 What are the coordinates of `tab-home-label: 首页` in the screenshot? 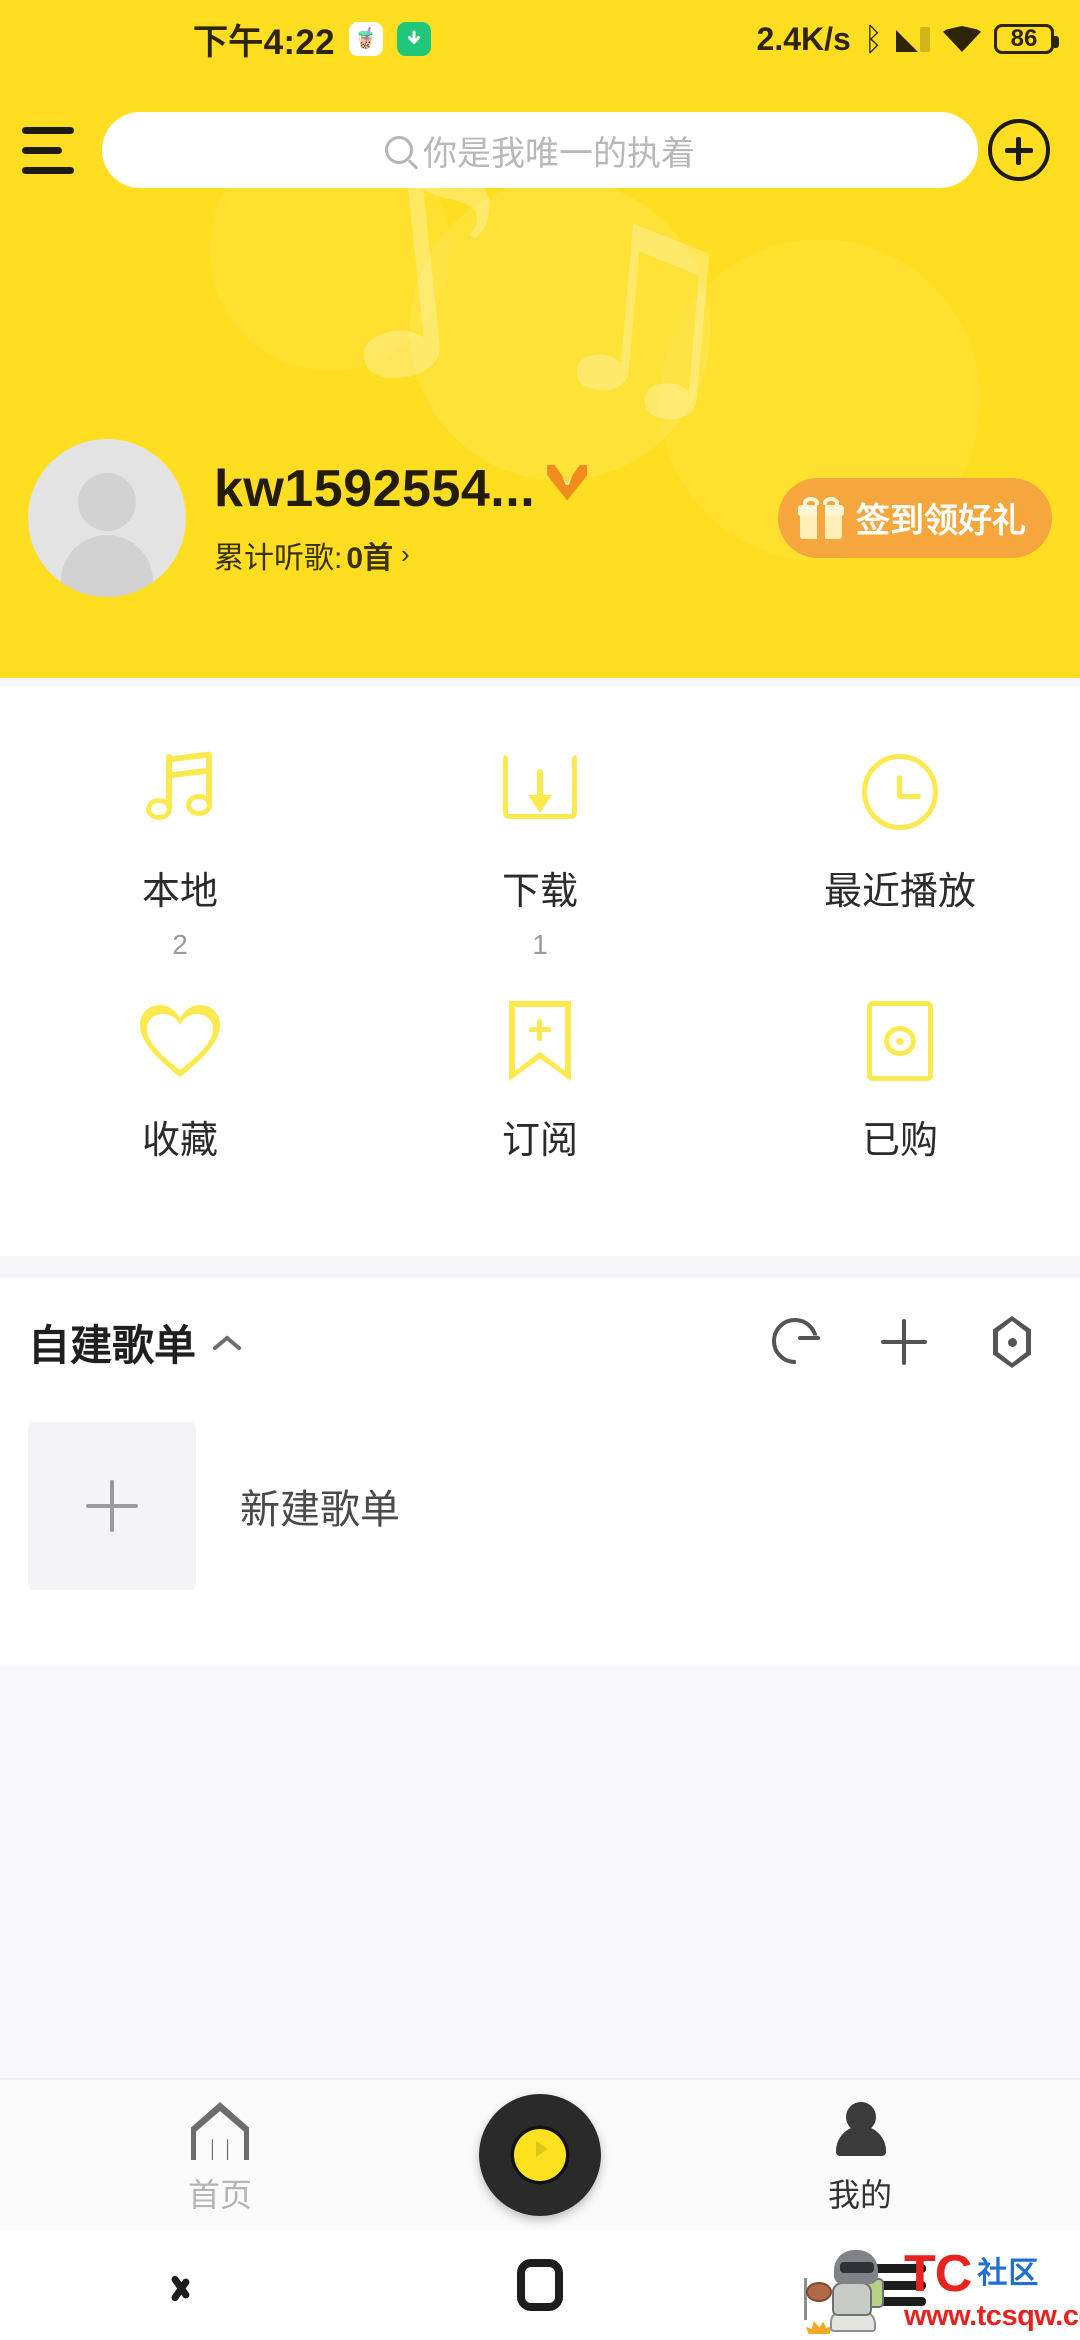 It's located at (219, 2195).